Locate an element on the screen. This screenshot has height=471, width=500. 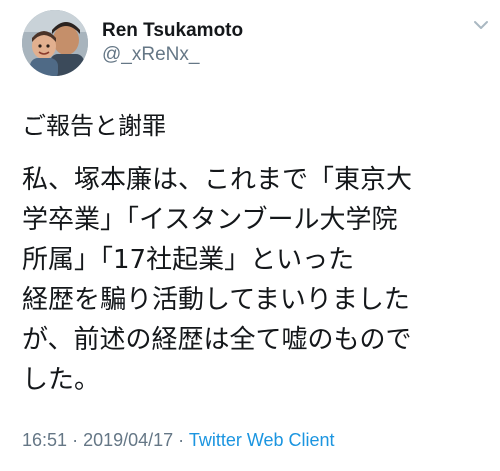
tweet-line: 経歴を騙り活動してまいりました is located at coordinates (216, 300).